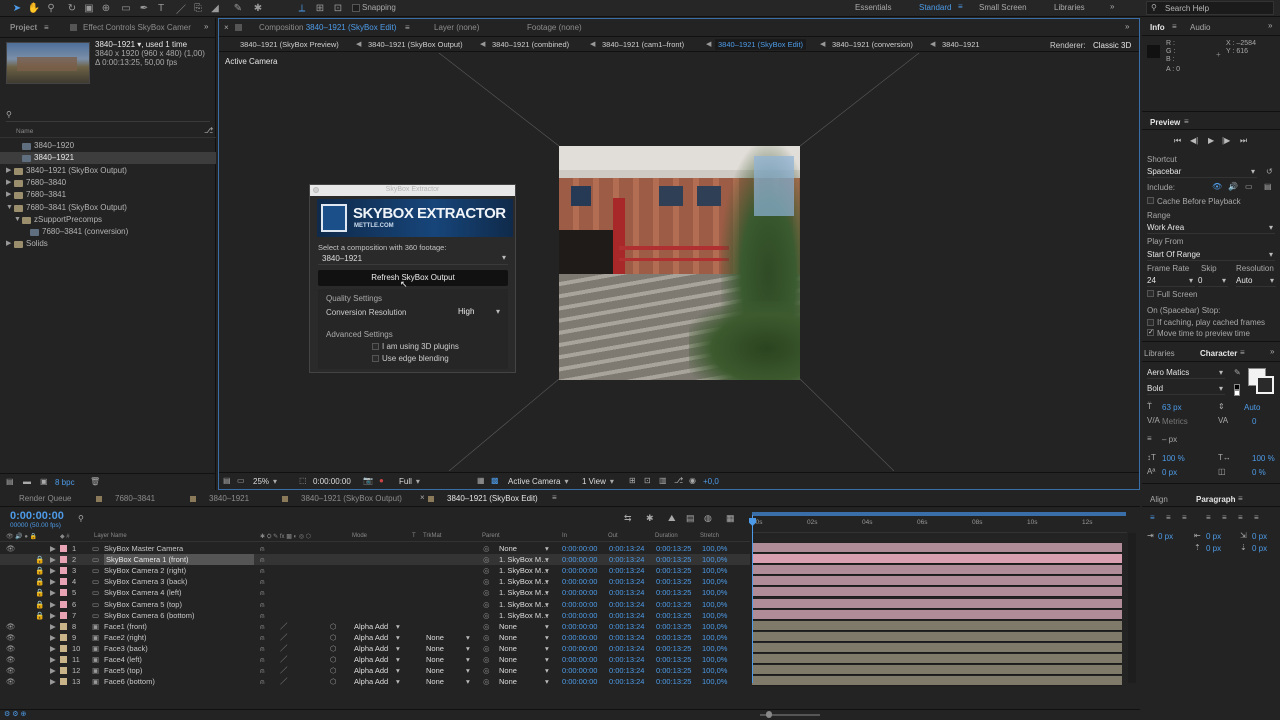 The width and height of the screenshot is (1280, 720). I want to click on stroke-color-swatch, so click(1265, 385).